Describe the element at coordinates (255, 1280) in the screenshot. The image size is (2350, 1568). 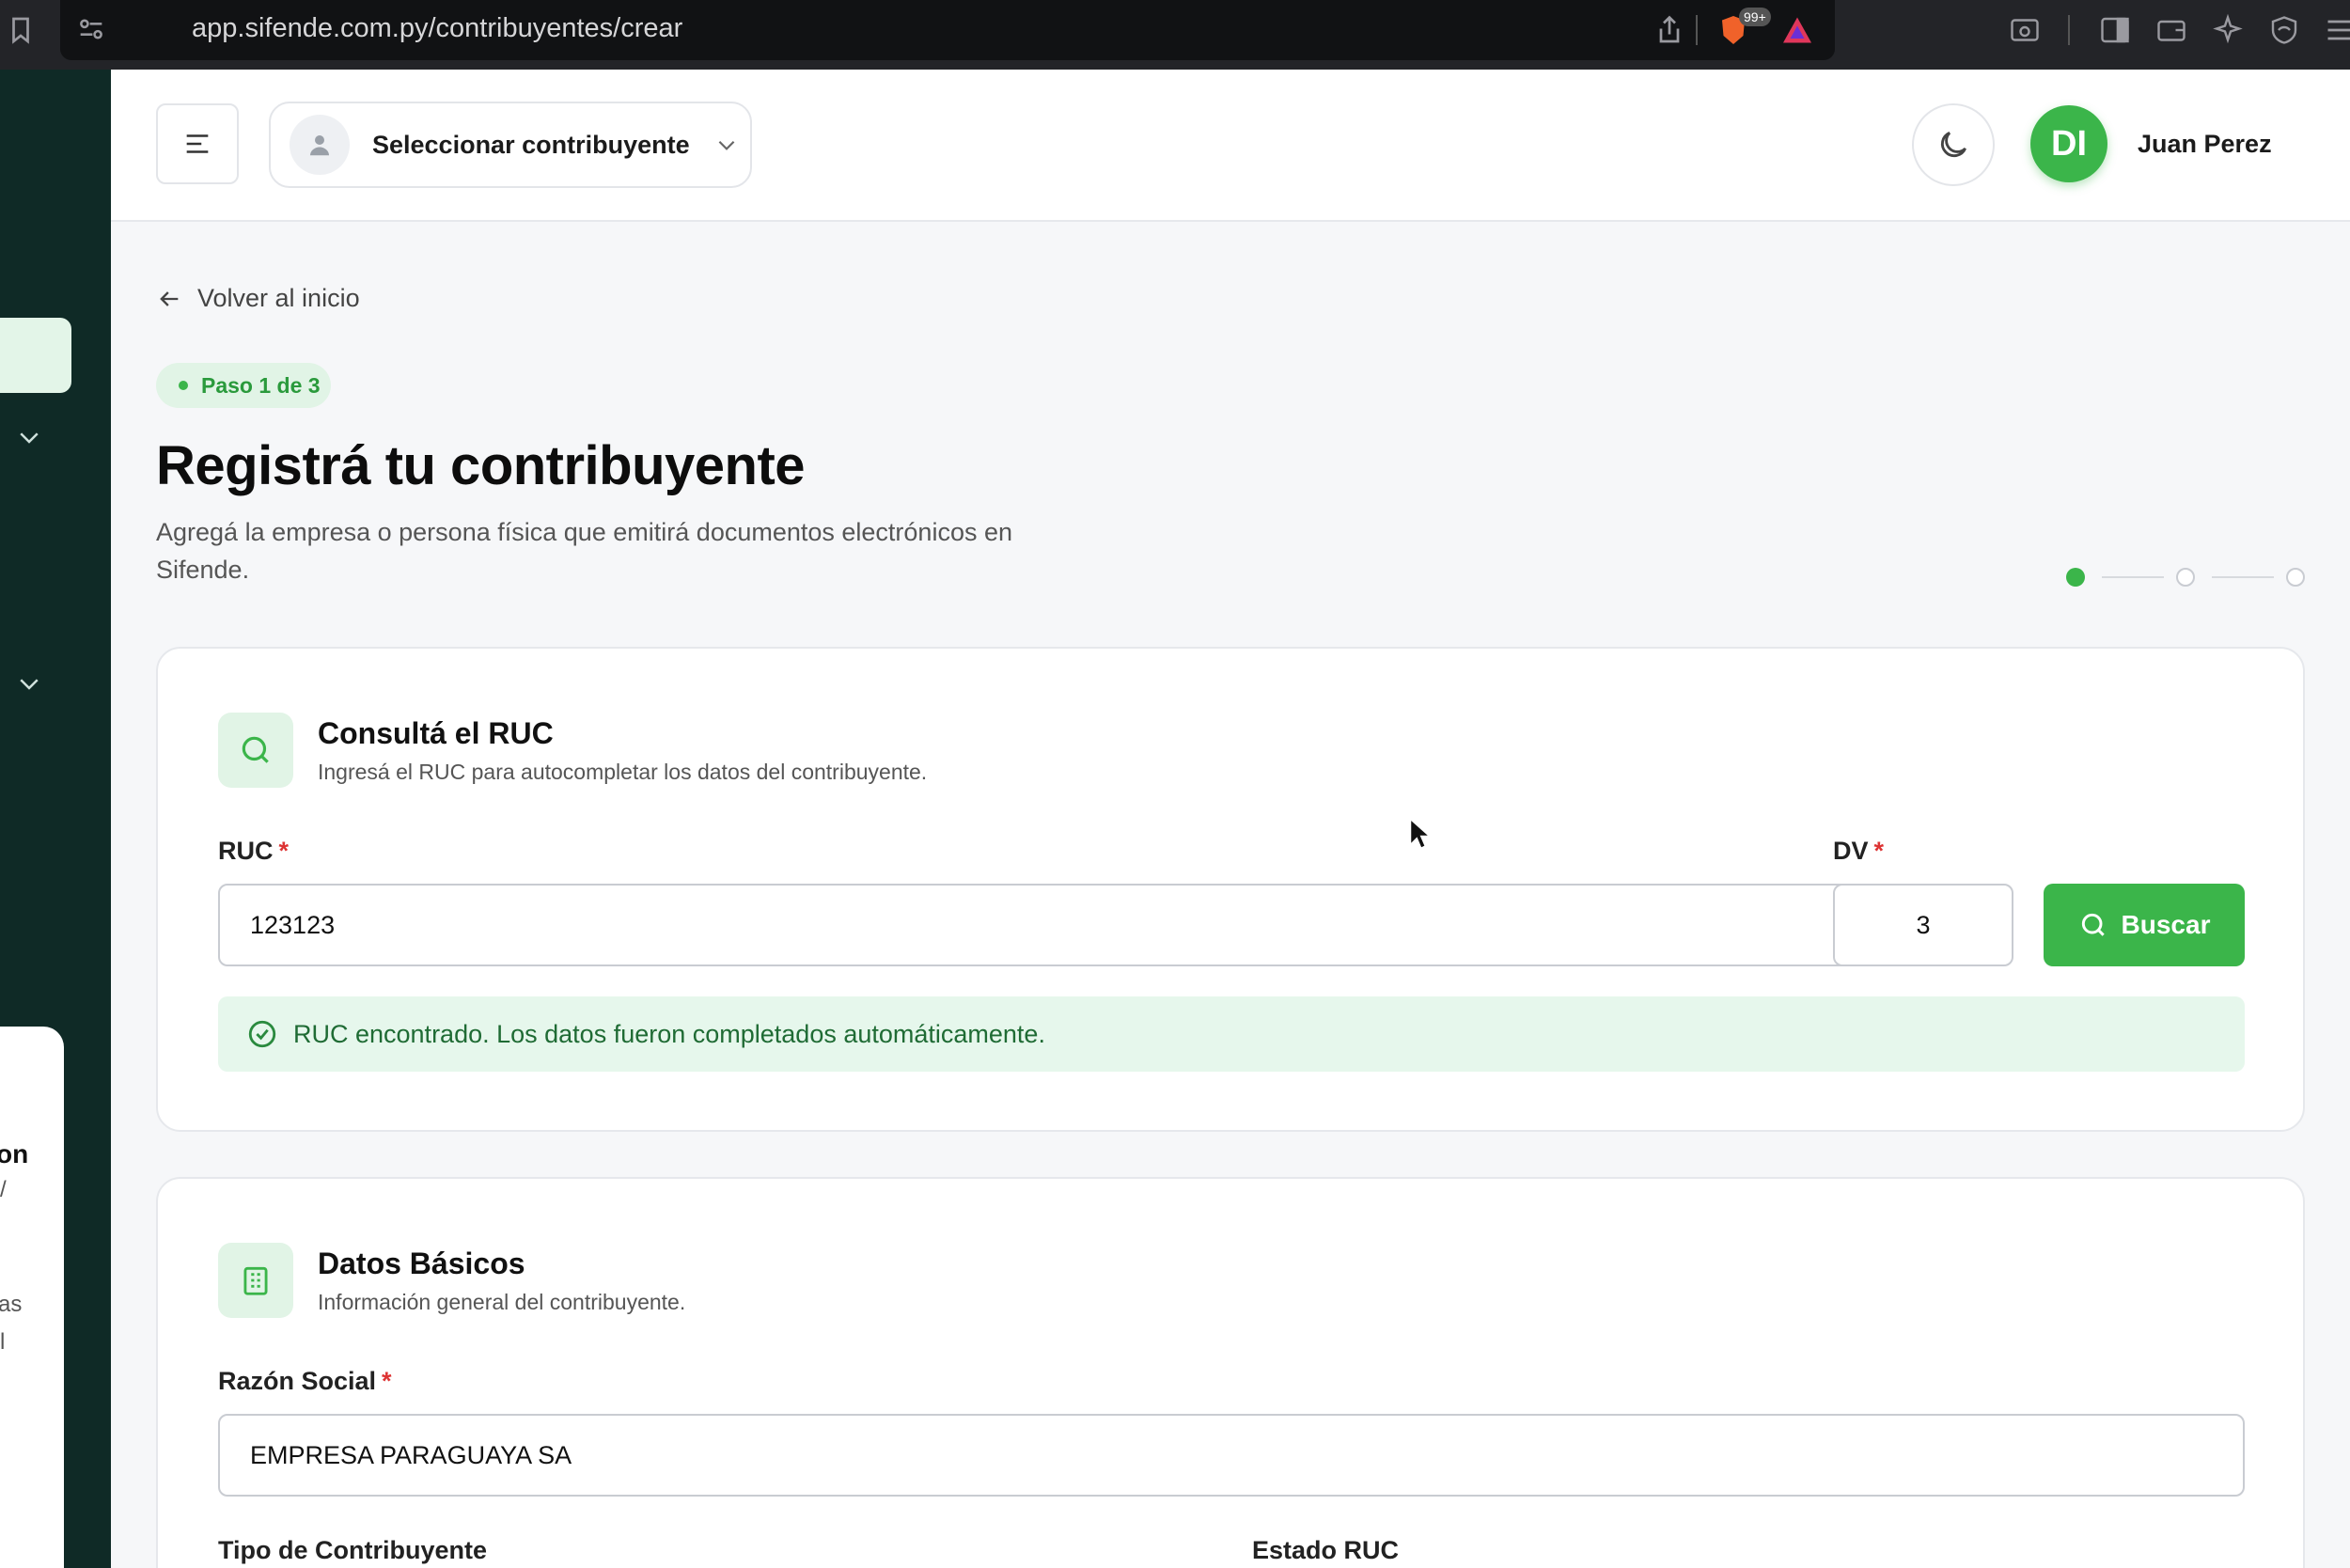
I see `building-icon` at that location.